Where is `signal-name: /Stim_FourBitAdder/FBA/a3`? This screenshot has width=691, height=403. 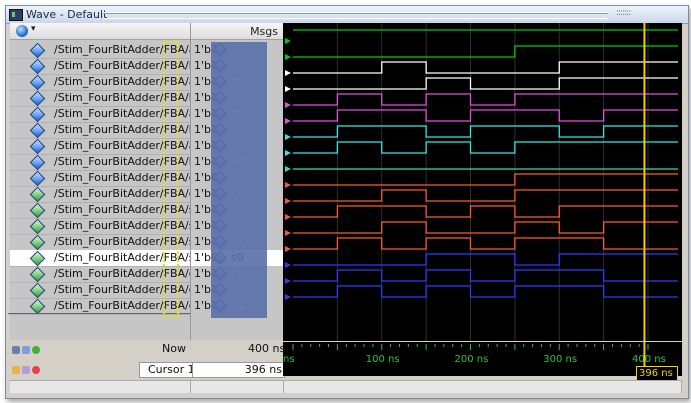 signal-name: /Stim_FourBitAdder/FBA/a3 is located at coordinates (128, 49).